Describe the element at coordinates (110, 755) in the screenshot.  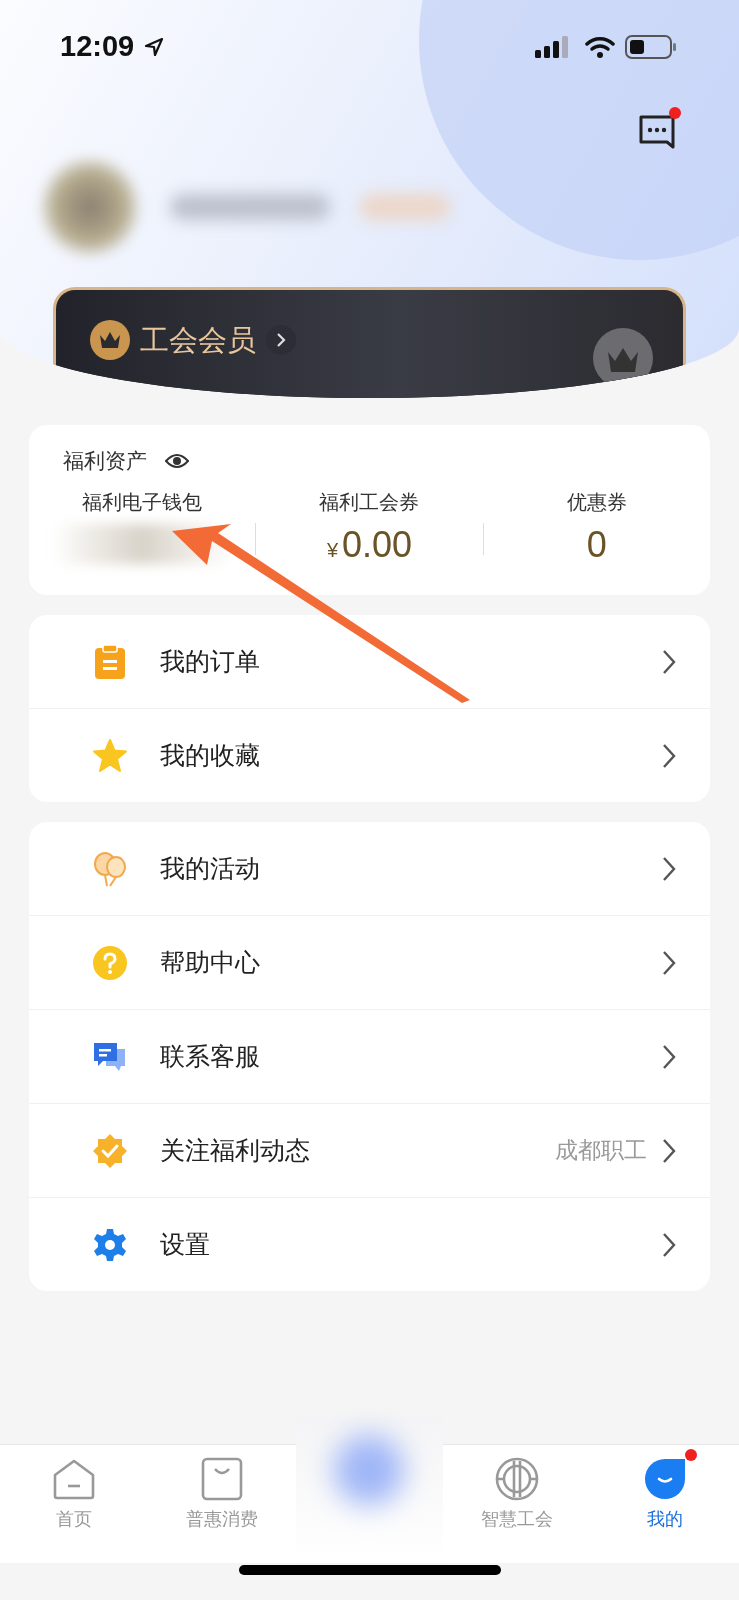
I see `star-icon` at that location.